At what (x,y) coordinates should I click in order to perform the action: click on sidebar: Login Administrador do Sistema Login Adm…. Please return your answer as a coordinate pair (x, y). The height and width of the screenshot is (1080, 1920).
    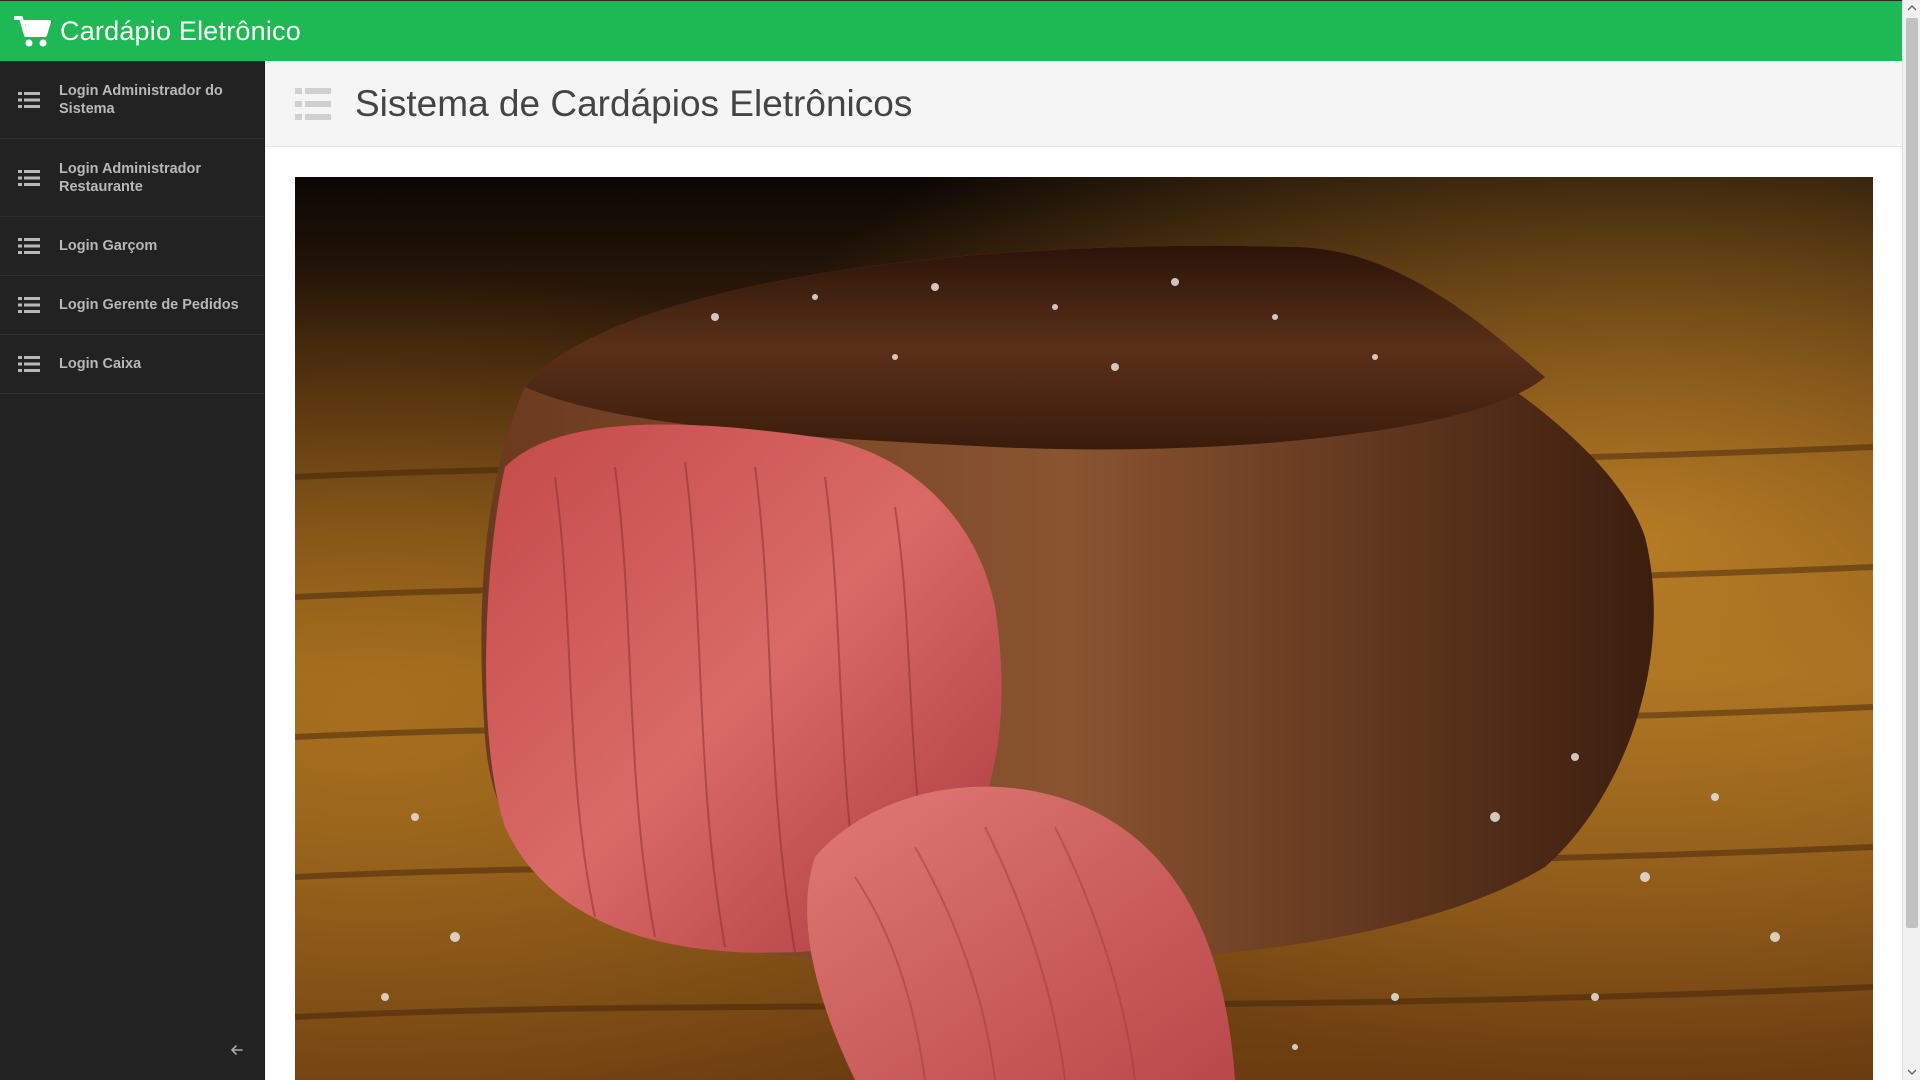
    Looking at the image, I should click on (132, 570).